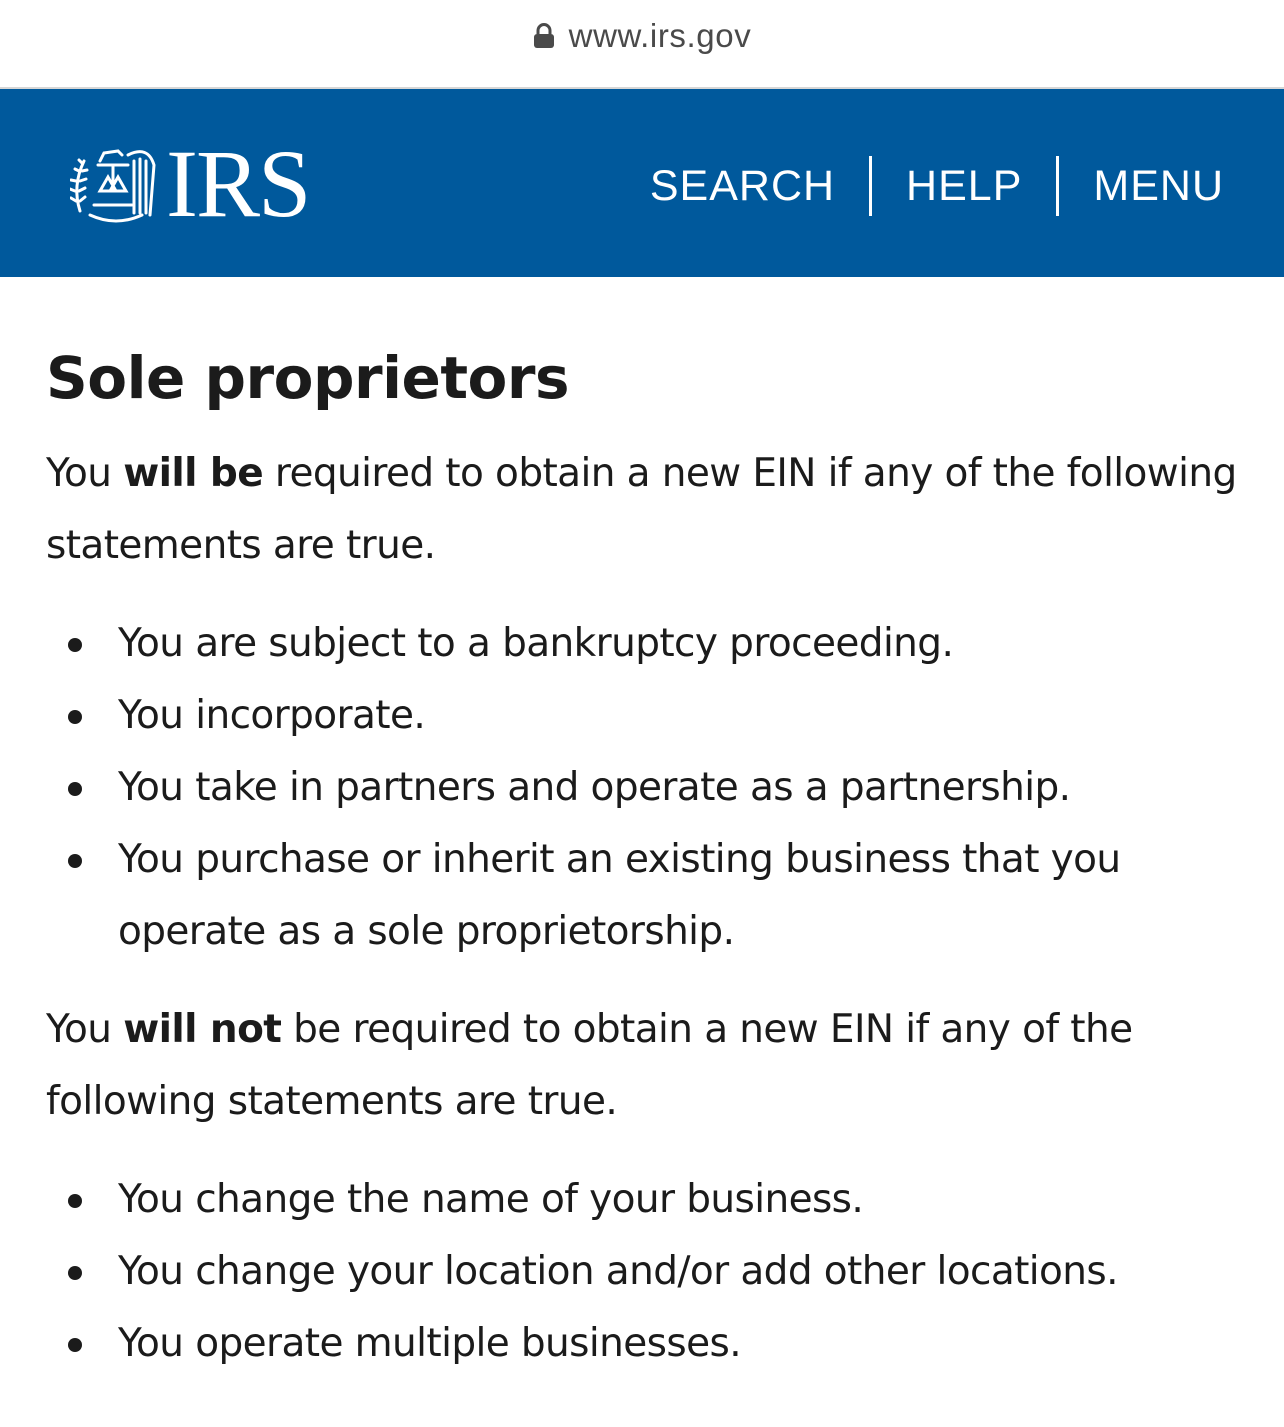  What do you see at coordinates (657, 716) in the screenshot?
I see `list-item: You incorporate.` at bounding box center [657, 716].